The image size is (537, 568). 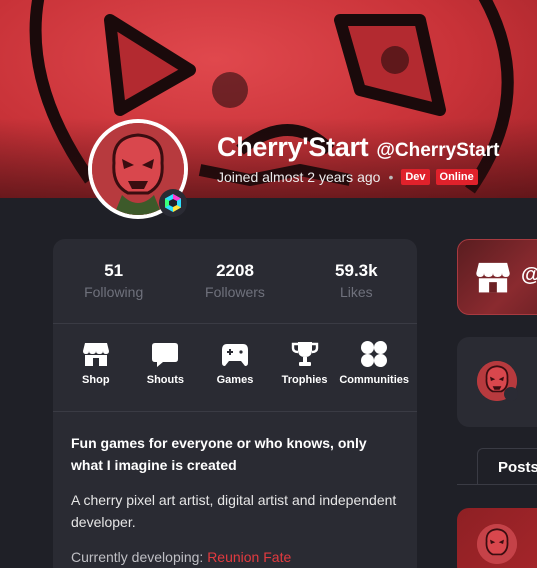 I want to click on gamepad-icon, so click(x=235, y=354).